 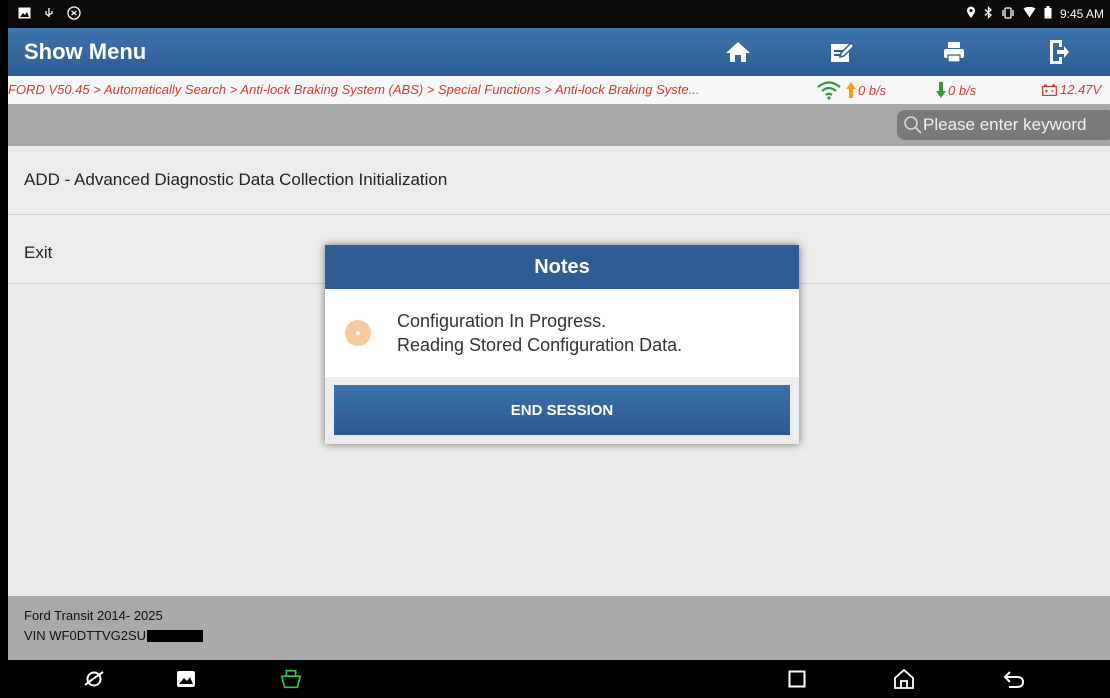 I want to click on dialog-title: Notes, so click(x=562, y=266).